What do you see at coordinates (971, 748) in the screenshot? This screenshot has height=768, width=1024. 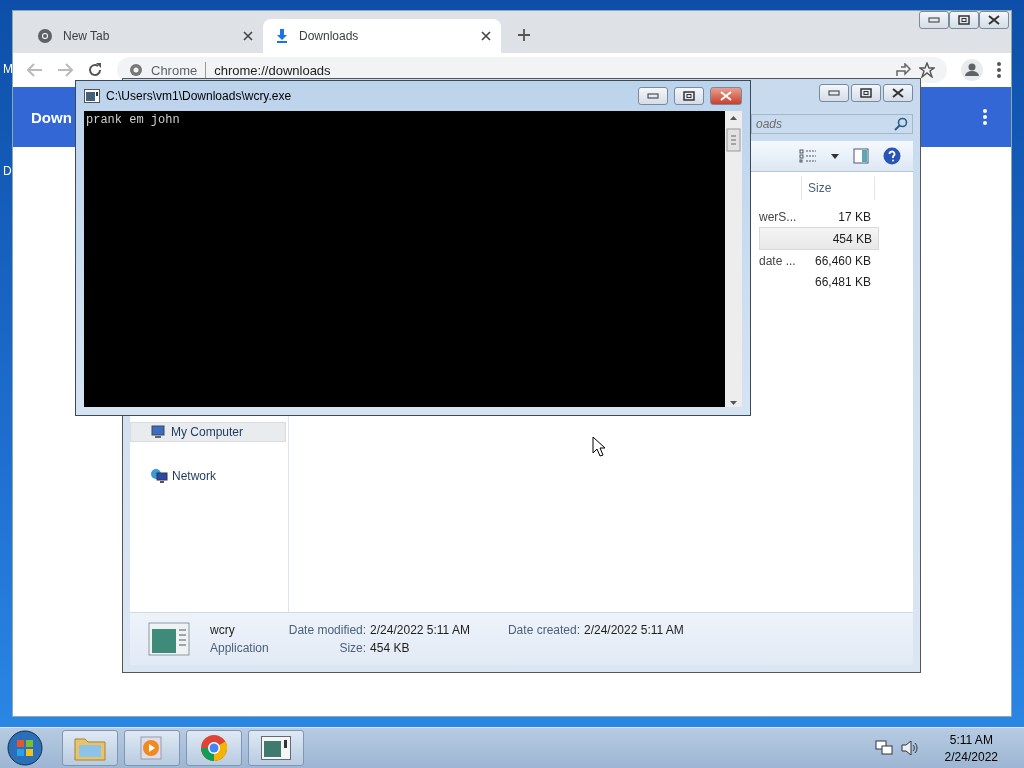 I see `clock: 5:11 AM 2/24/2022` at bounding box center [971, 748].